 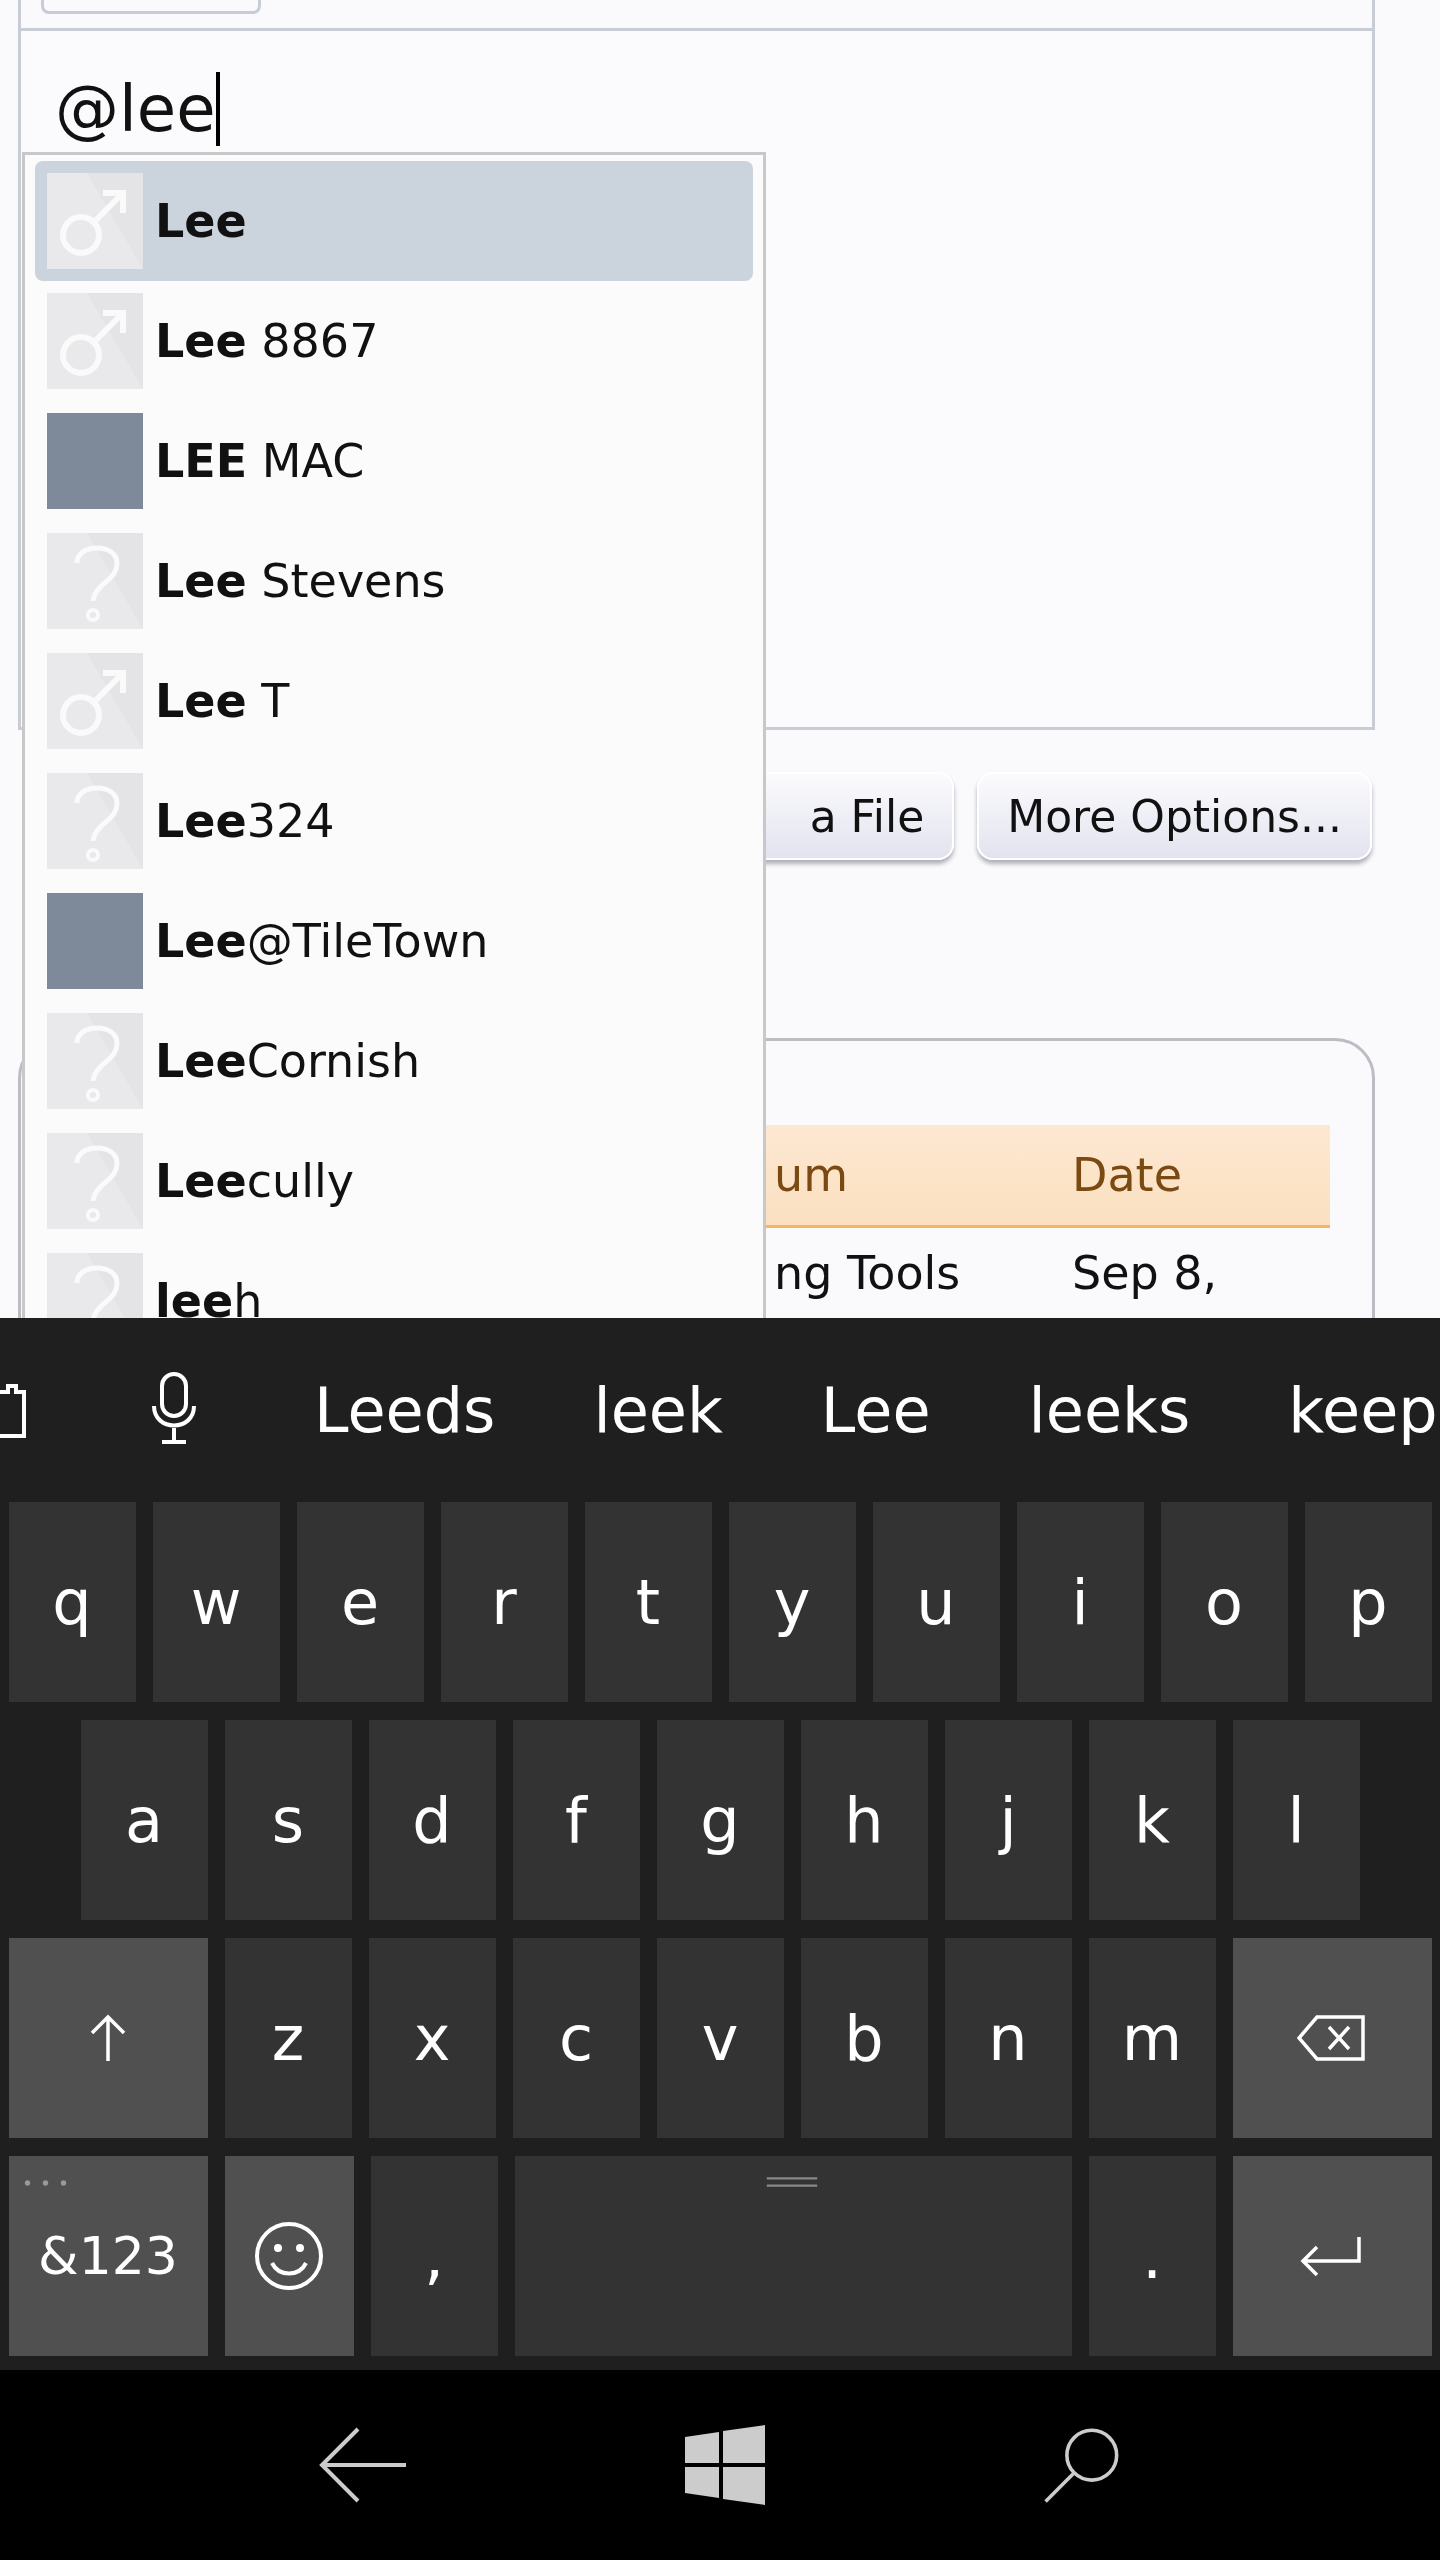 I want to click on key: x, so click(x=432, y=2038).